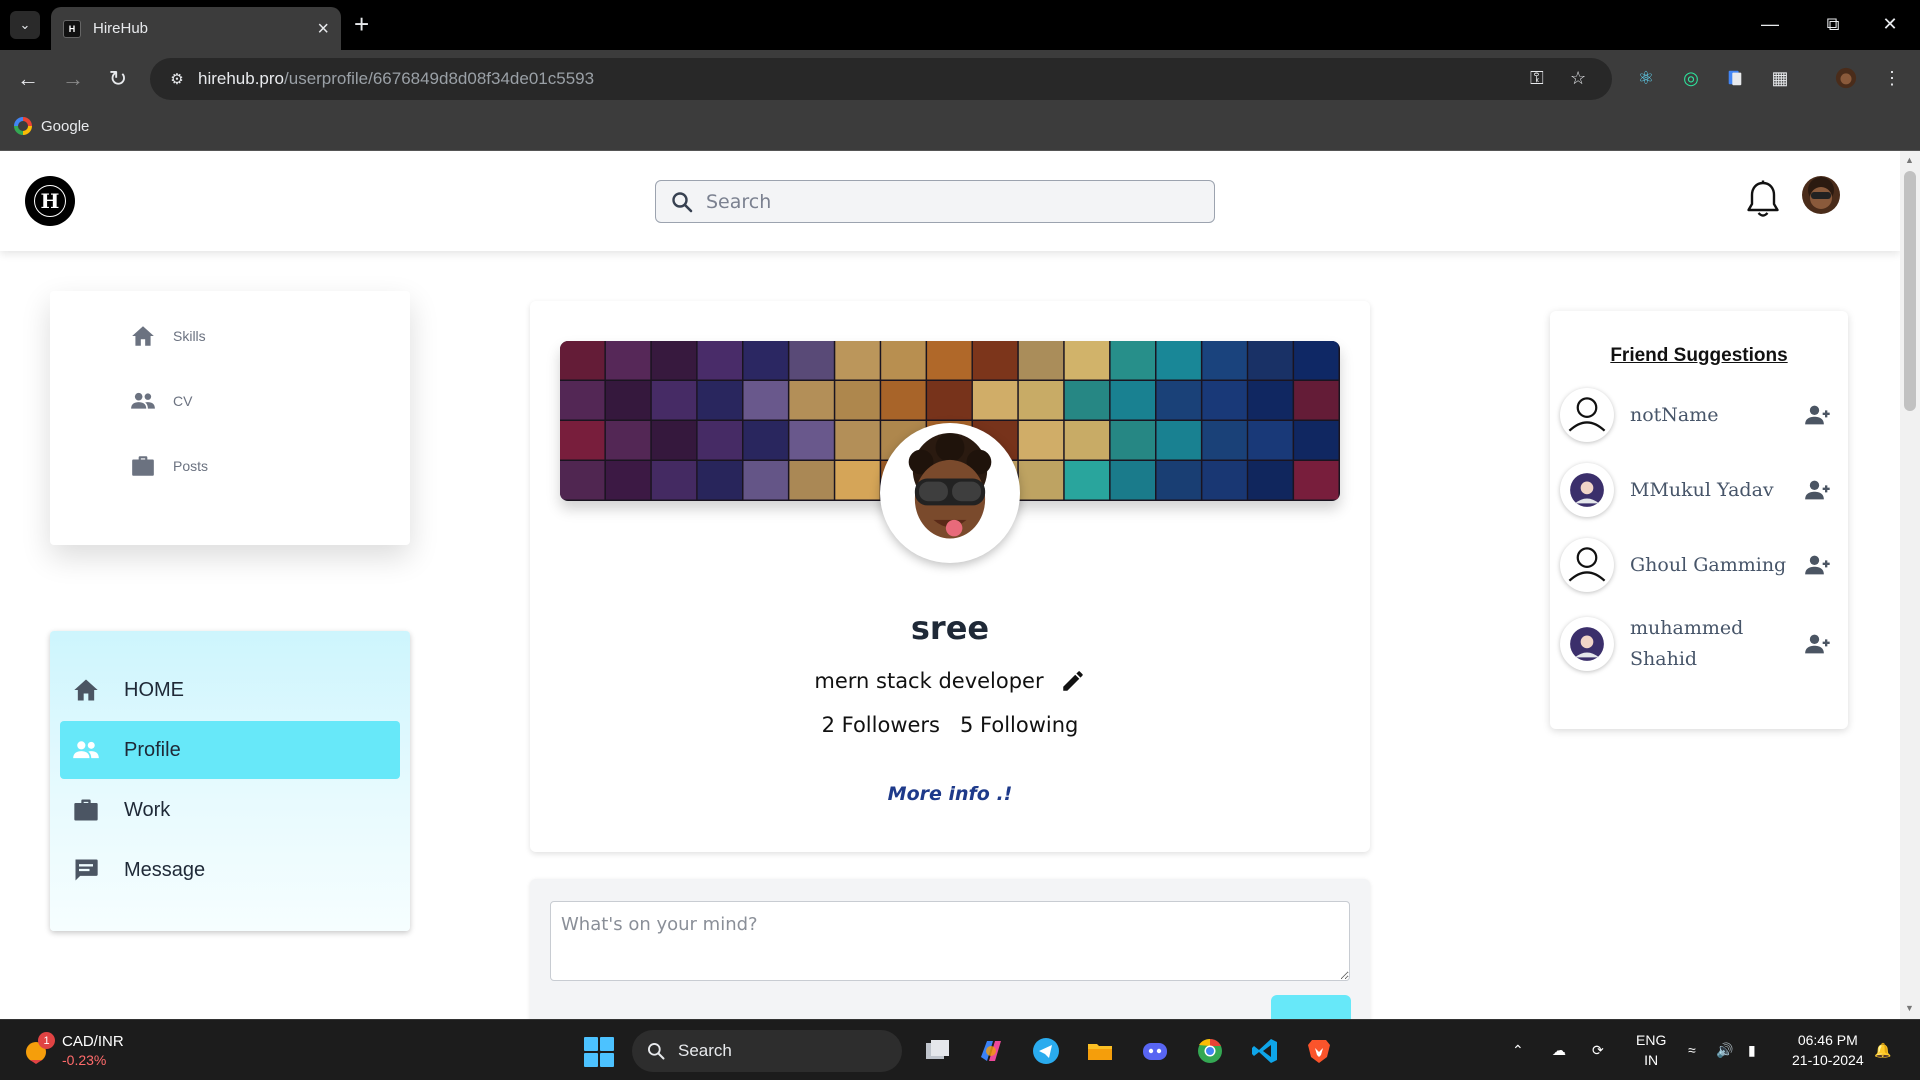  Describe the element at coordinates (189, 336) in the screenshot. I see `skills-label: Skills` at that location.